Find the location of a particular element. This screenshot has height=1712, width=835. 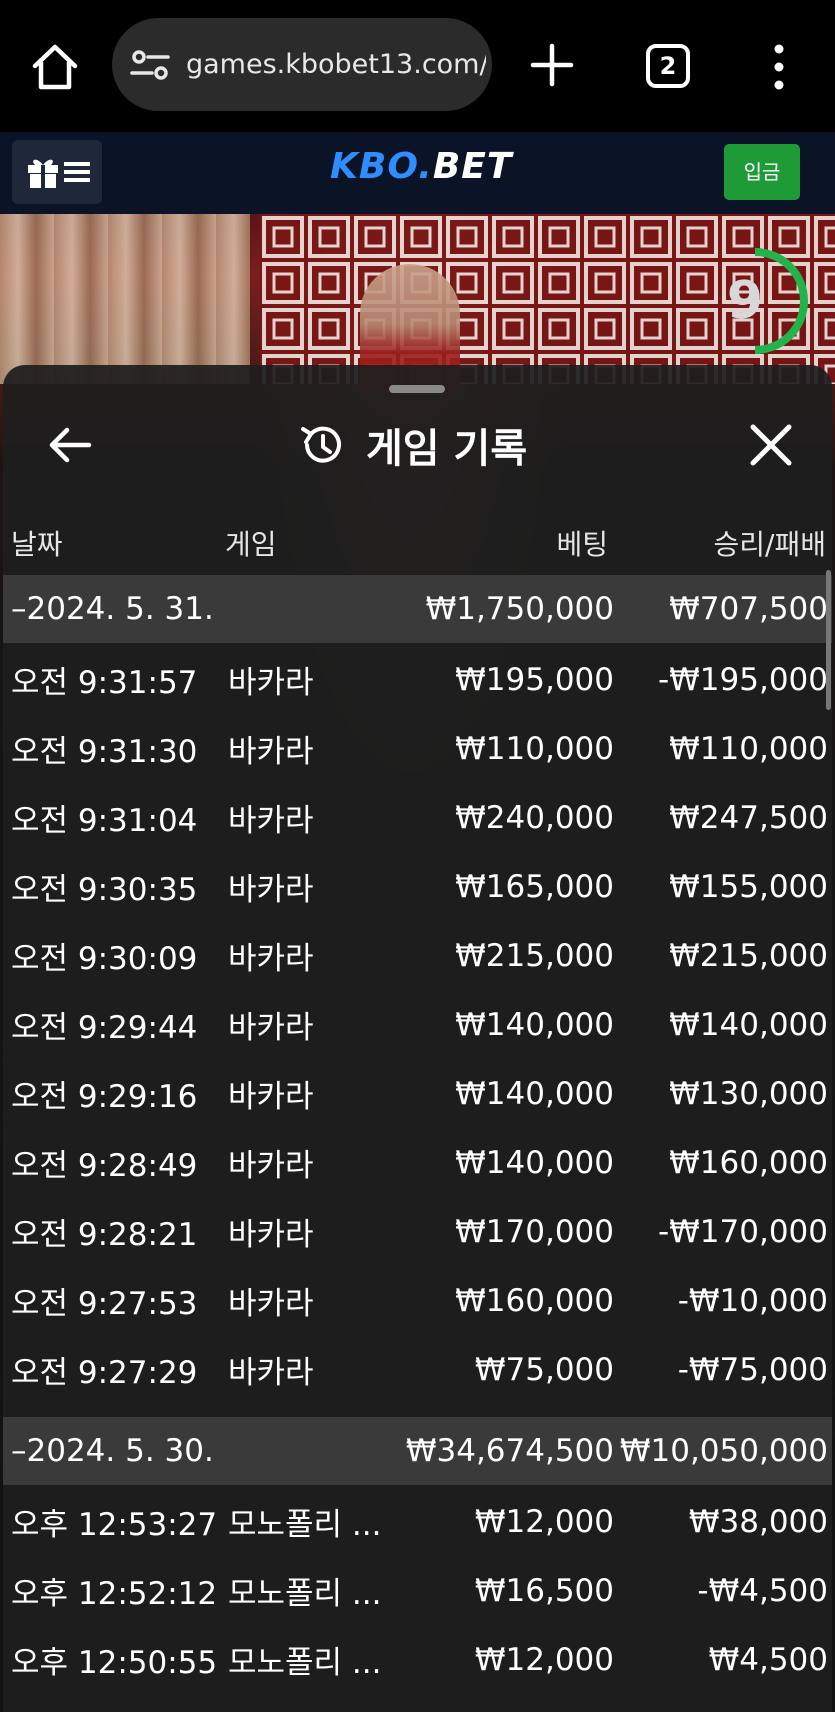

row-bet: ₩170,000 is located at coordinates (534, 1231).